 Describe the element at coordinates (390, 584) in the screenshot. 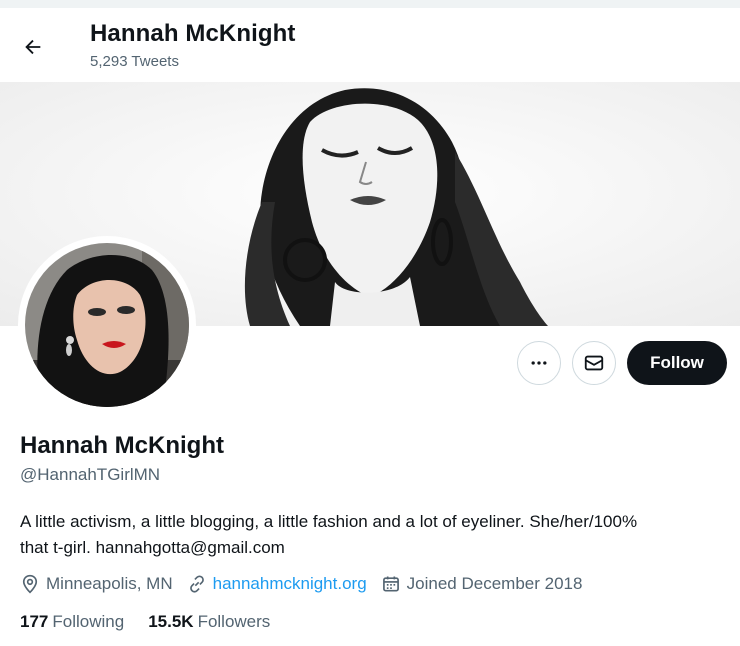

I see `calendar-icon` at that location.